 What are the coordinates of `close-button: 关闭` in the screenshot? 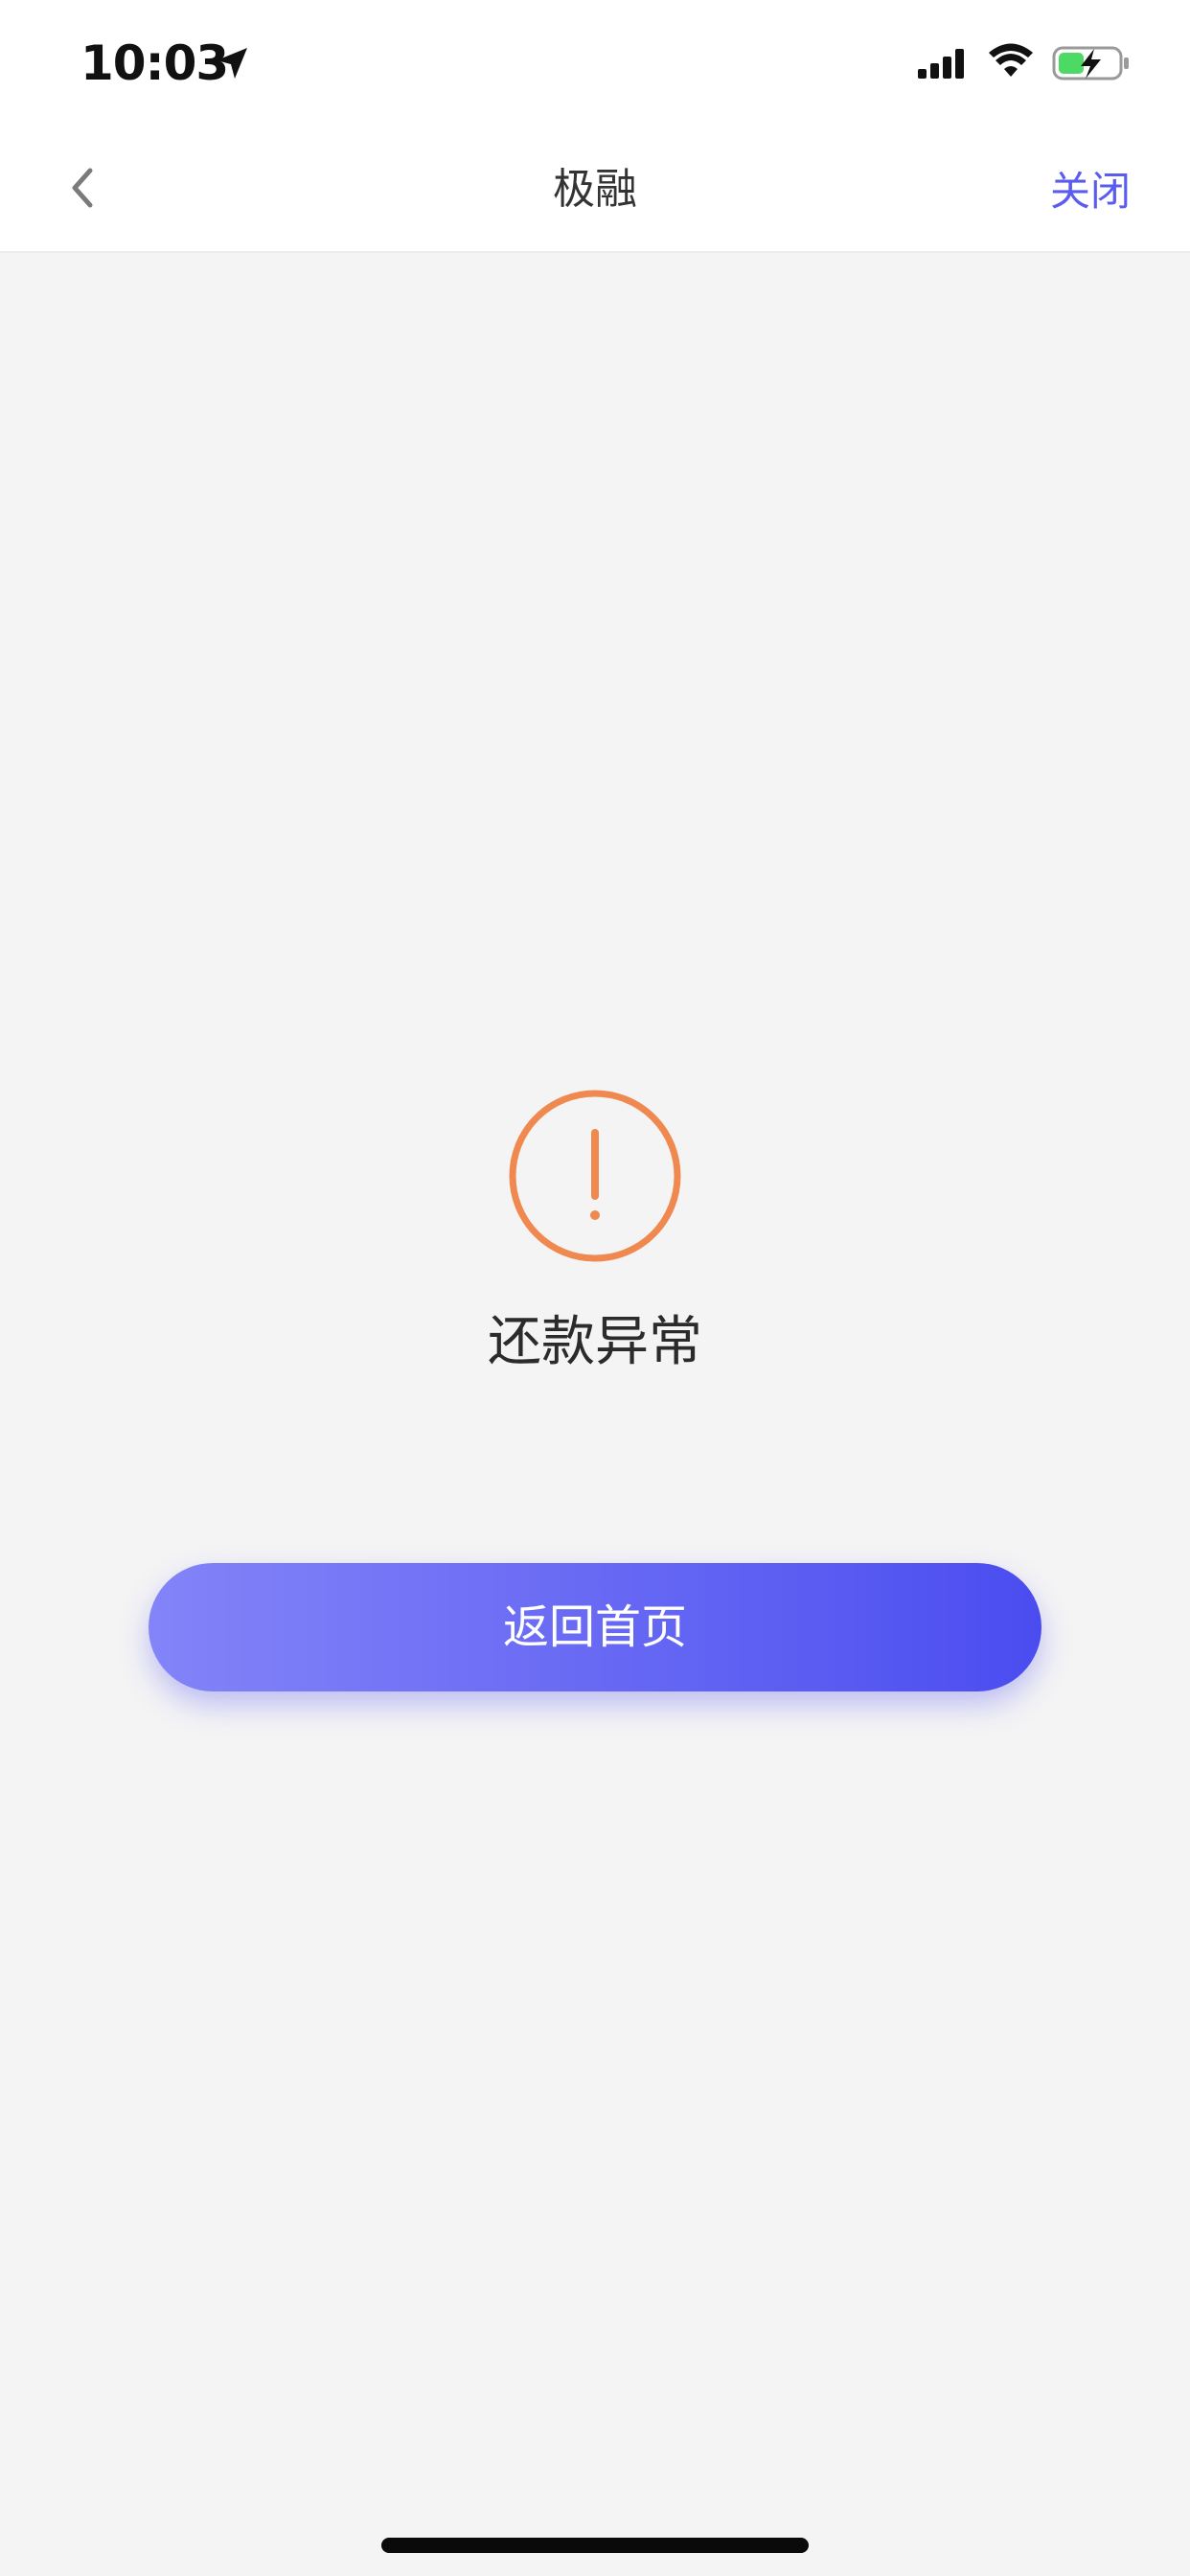 It's located at (1091, 191).